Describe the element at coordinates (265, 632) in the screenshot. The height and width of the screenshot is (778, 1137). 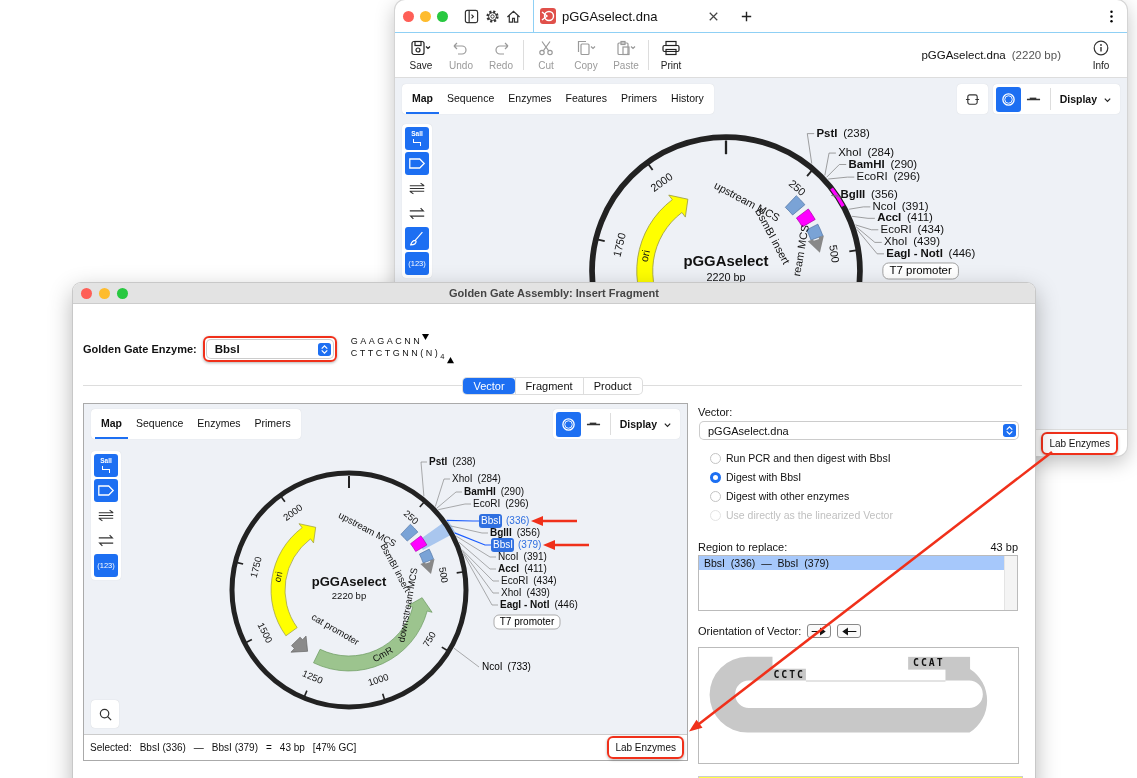
I see `tick-label: 1500` at that location.